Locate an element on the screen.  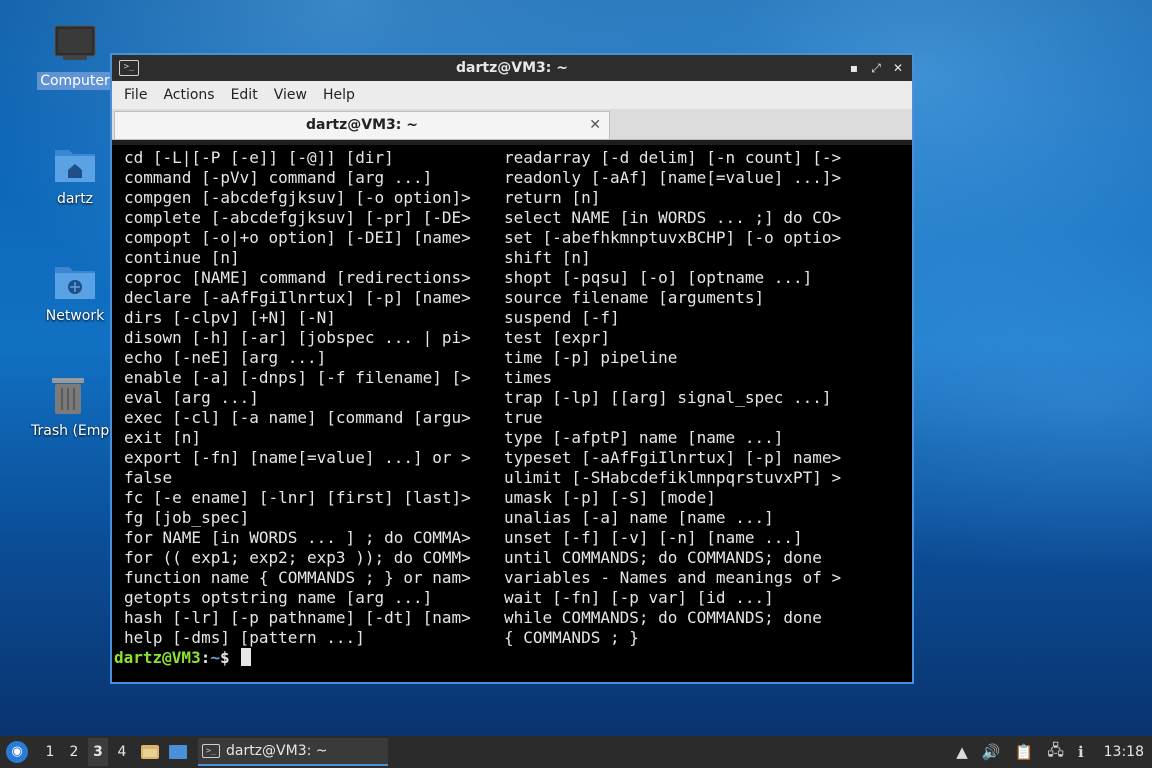
help-line: dirs [-clpv] [+N] [-N] is located at coordinates (230, 317).